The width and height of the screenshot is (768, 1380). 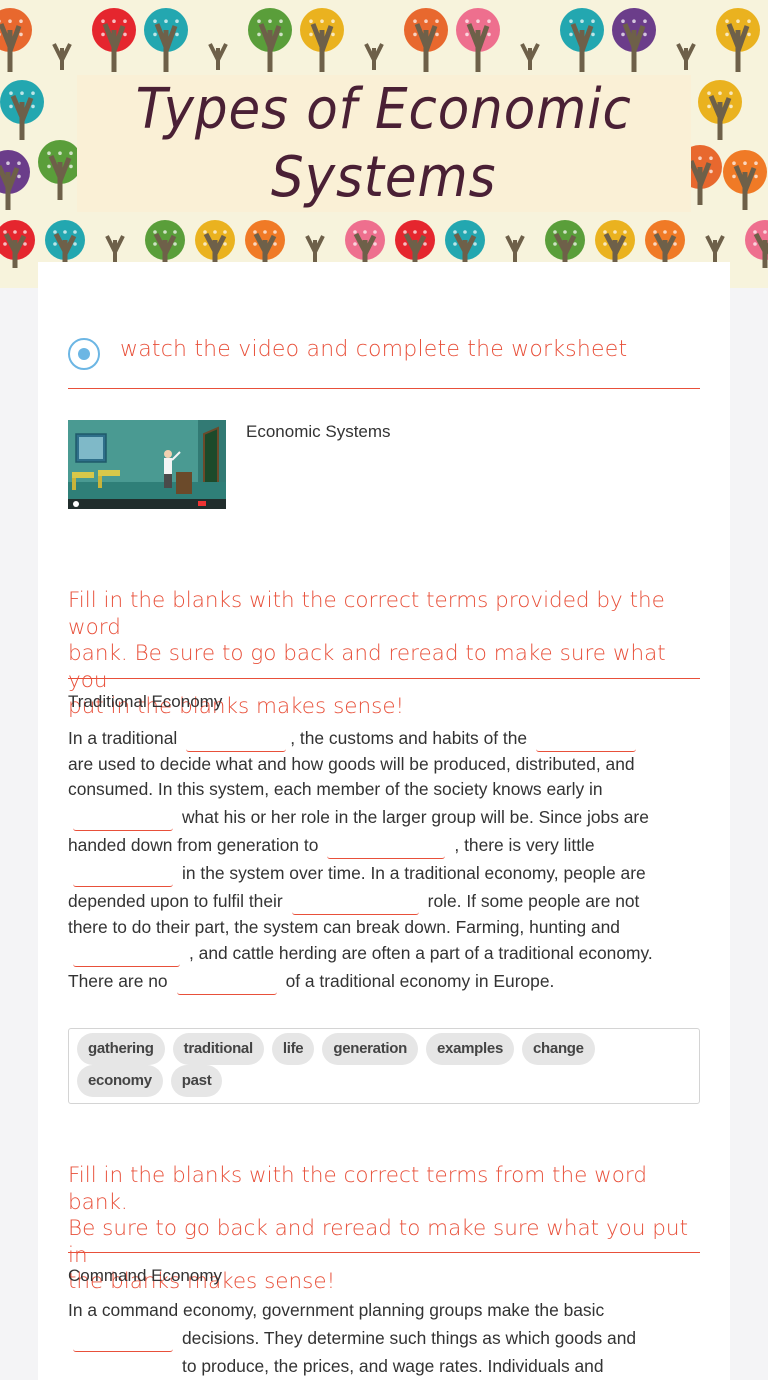 I want to click on text: In a traditional, so click(x=123, y=738).